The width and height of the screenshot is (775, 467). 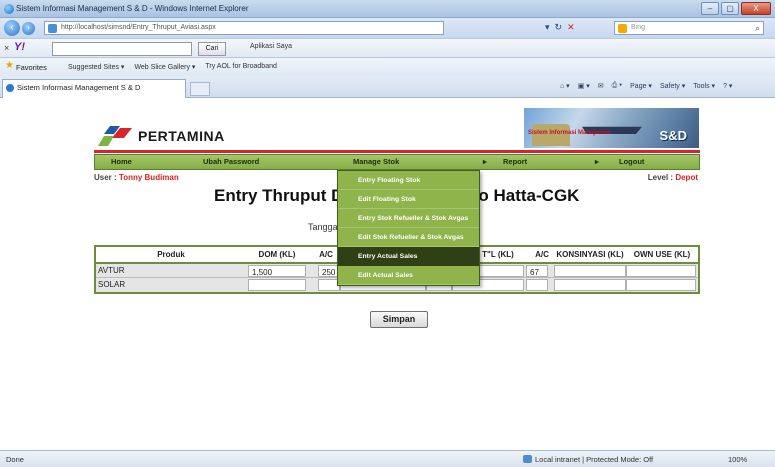 I want to click on level-value: Depot, so click(x=686, y=177).